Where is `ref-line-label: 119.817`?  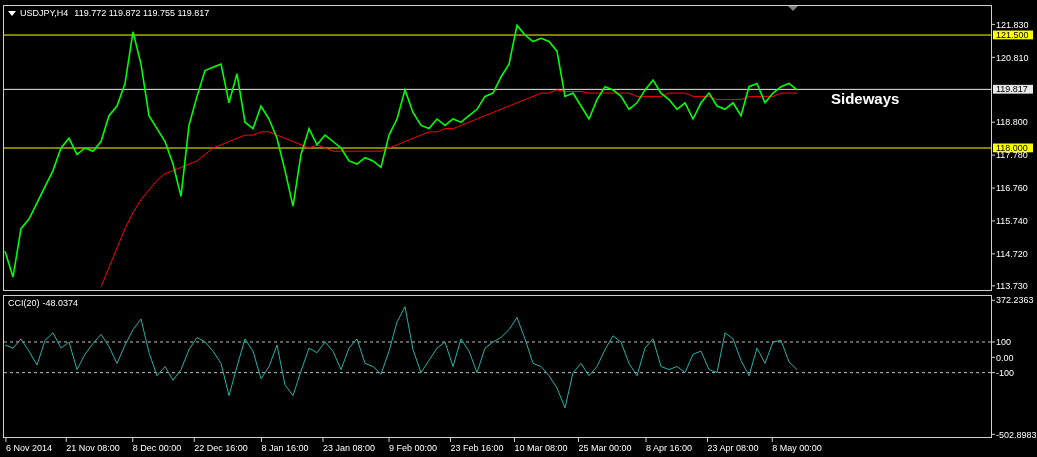 ref-line-label: 119.817 is located at coordinates (1012, 89).